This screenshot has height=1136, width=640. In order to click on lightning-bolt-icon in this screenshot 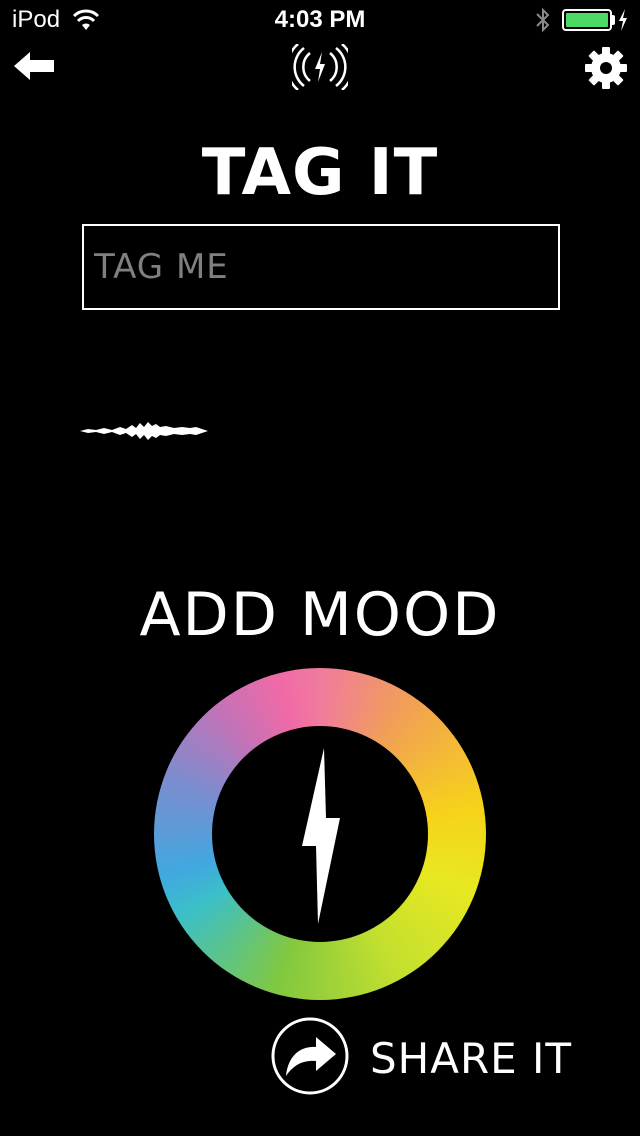, I will do `click(321, 836)`.